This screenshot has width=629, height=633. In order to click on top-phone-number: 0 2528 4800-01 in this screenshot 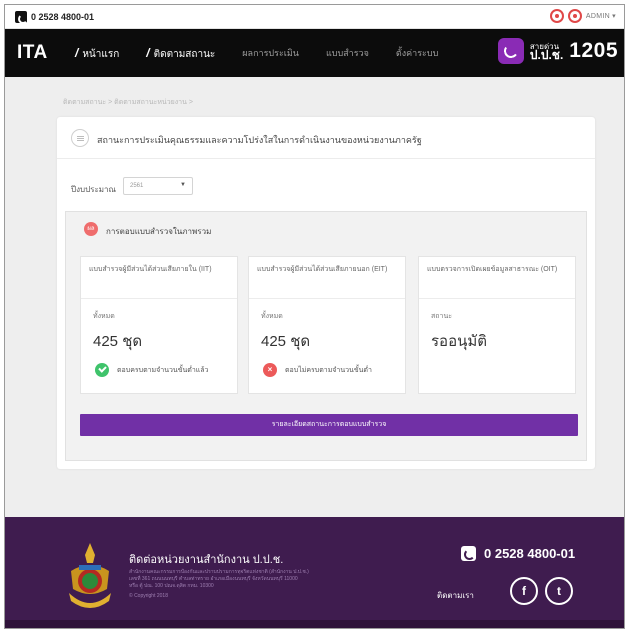, I will do `click(63, 17)`.